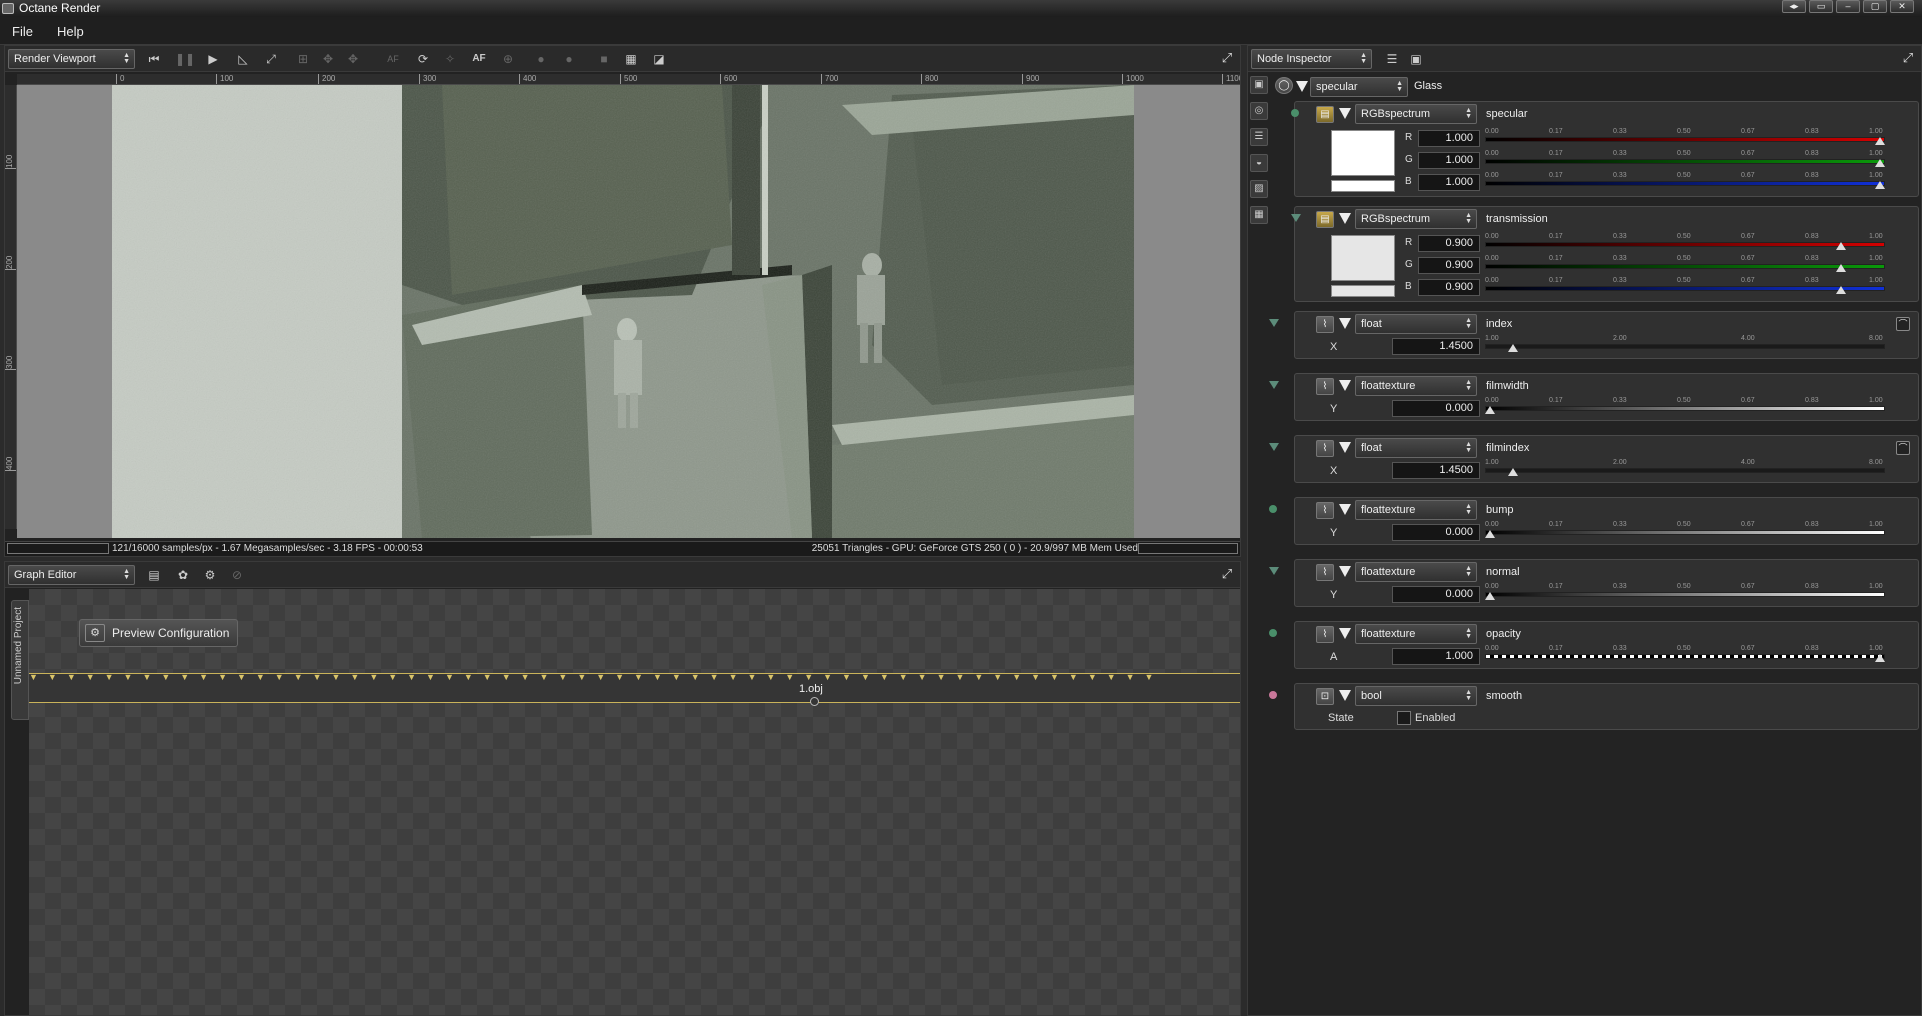 The image size is (1922, 1016). I want to click on curve-icon: ⌒, so click(1903, 448).